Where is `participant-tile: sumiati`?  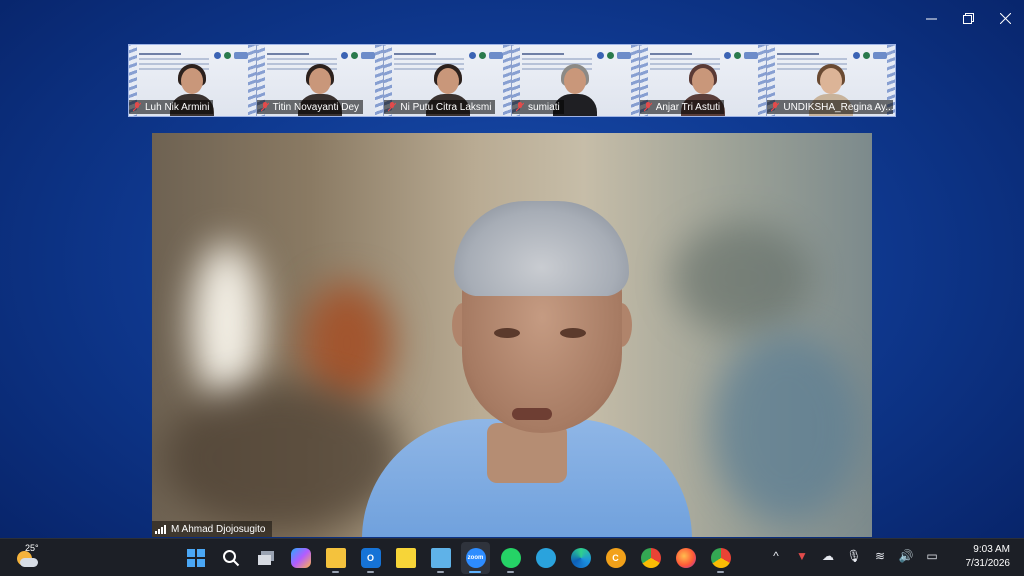
participant-tile: sumiati is located at coordinates (576, 80).